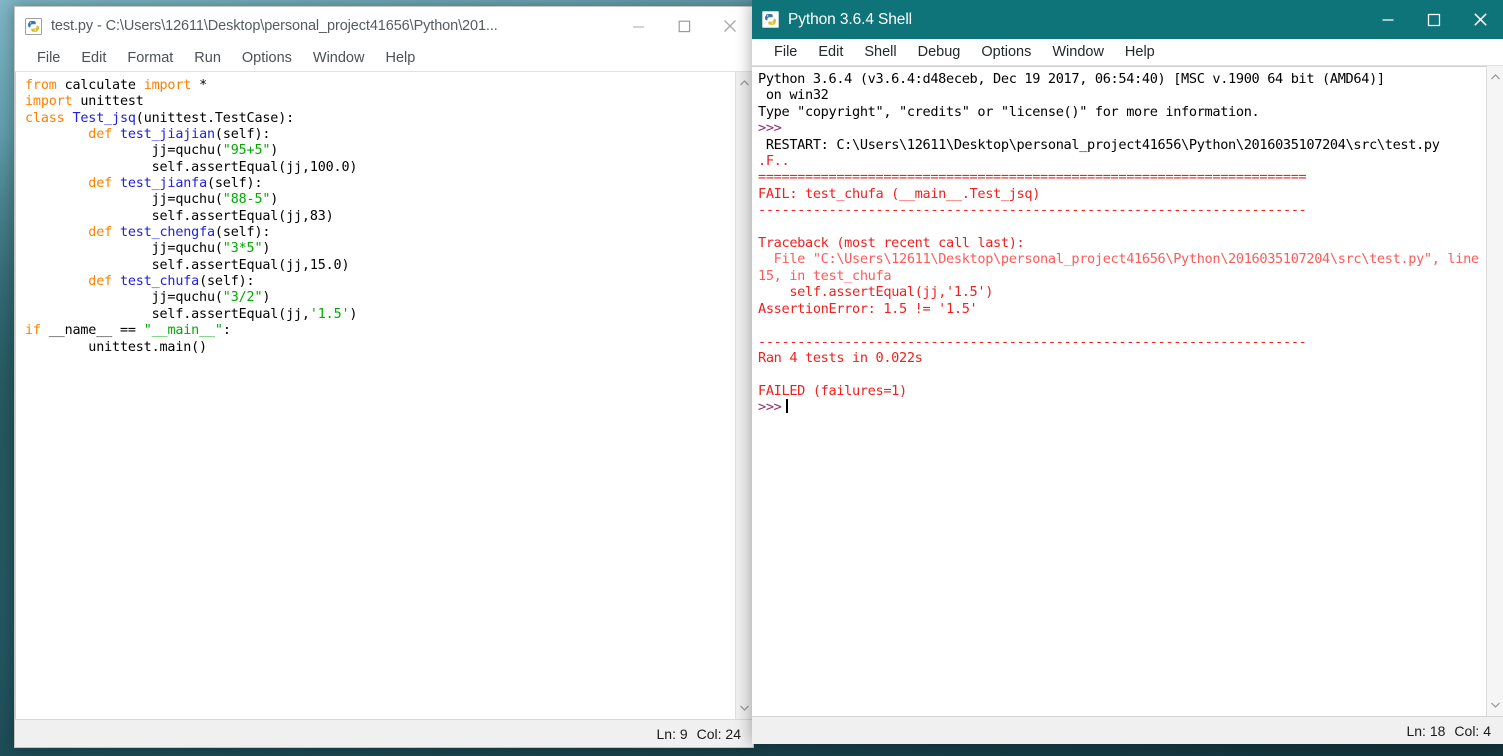 This screenshot has width=1503, height=756. What do you see at coordinates (672, 733) in the screenshot?
I see `editor-line-indicator: Ln: 9` at bounding box center [672, 733].